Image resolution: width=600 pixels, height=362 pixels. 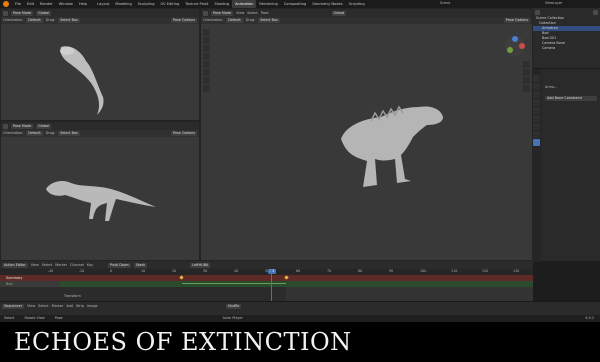 I want to click on version-label: 4.0.2, so click(x=589, y=318).